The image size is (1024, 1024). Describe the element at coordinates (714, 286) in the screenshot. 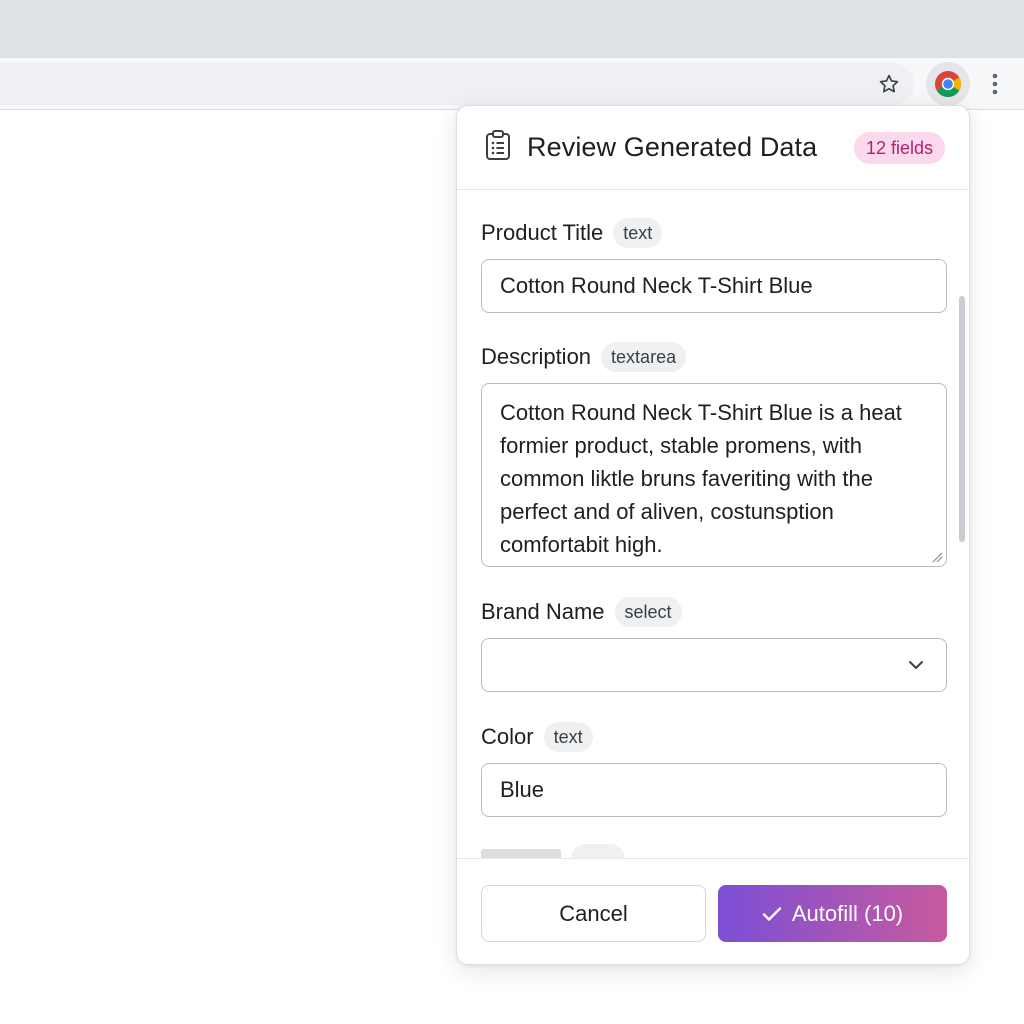

I see `product-title-input: Cotton Round Neck T-Shirt Blue` at that location.